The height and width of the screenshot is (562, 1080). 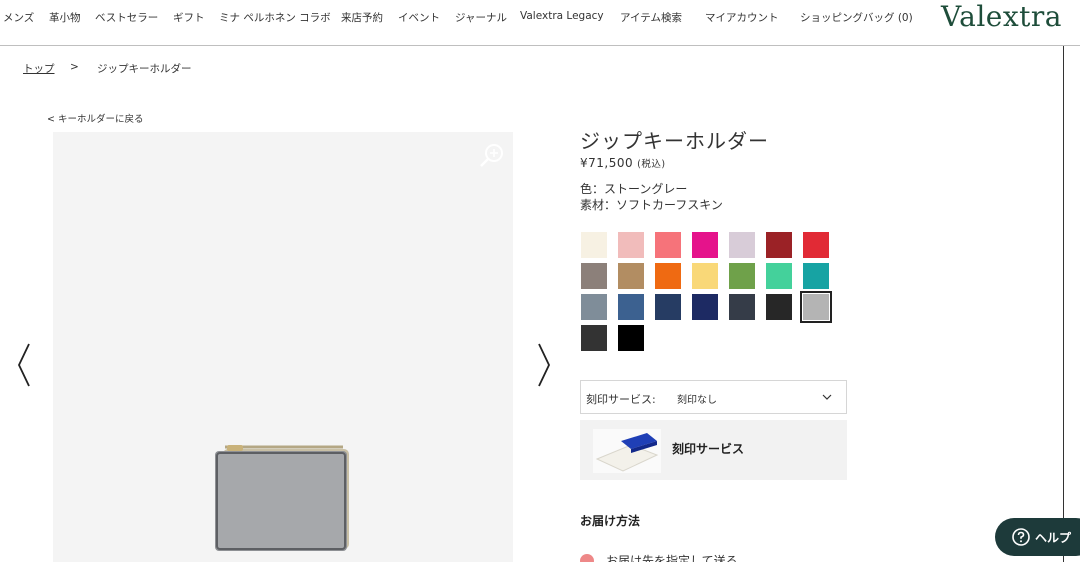 What do you see at coordinates (481, 17) in the screenshot?
I see `nav-item-journal: ジャーナル` at bounding box center [481, 17].